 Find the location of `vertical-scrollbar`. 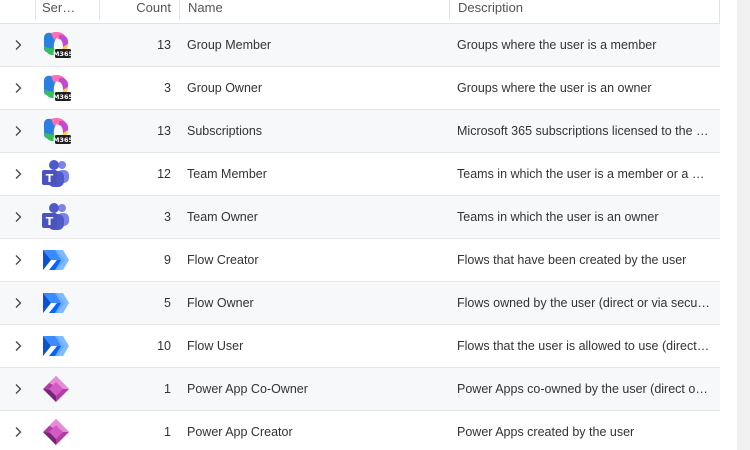

vertical-scrollbar is located at coordinates (743, 225).